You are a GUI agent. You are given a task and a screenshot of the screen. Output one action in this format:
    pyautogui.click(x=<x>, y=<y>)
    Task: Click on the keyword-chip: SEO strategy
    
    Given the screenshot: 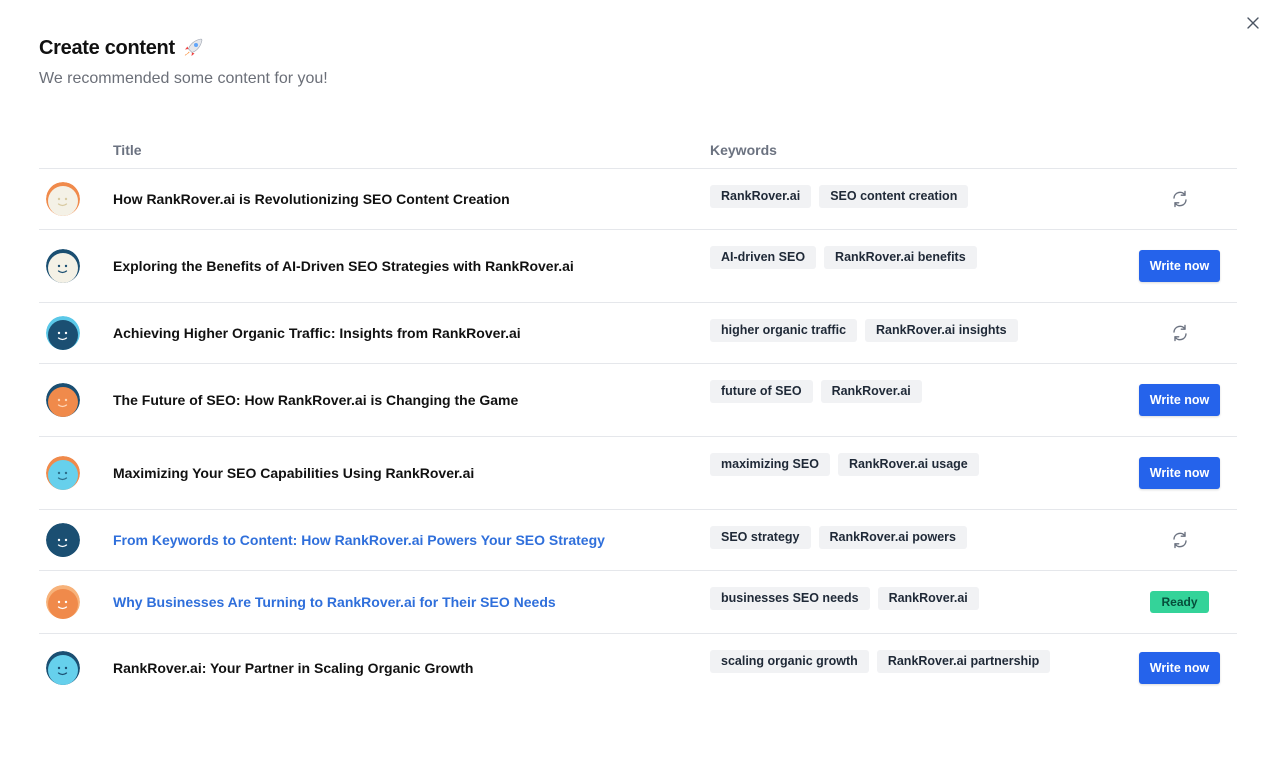 What is the action you would take?
    pyautogui.click(x=760, y=537)
    